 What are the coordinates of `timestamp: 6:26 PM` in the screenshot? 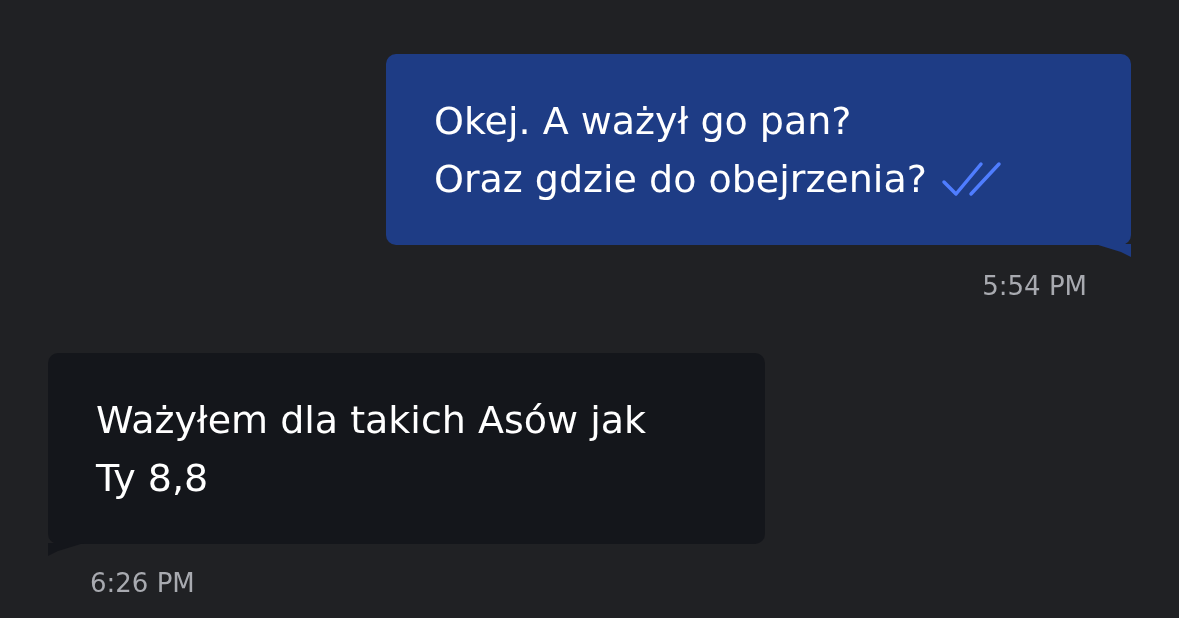 It's located at (142, 583).